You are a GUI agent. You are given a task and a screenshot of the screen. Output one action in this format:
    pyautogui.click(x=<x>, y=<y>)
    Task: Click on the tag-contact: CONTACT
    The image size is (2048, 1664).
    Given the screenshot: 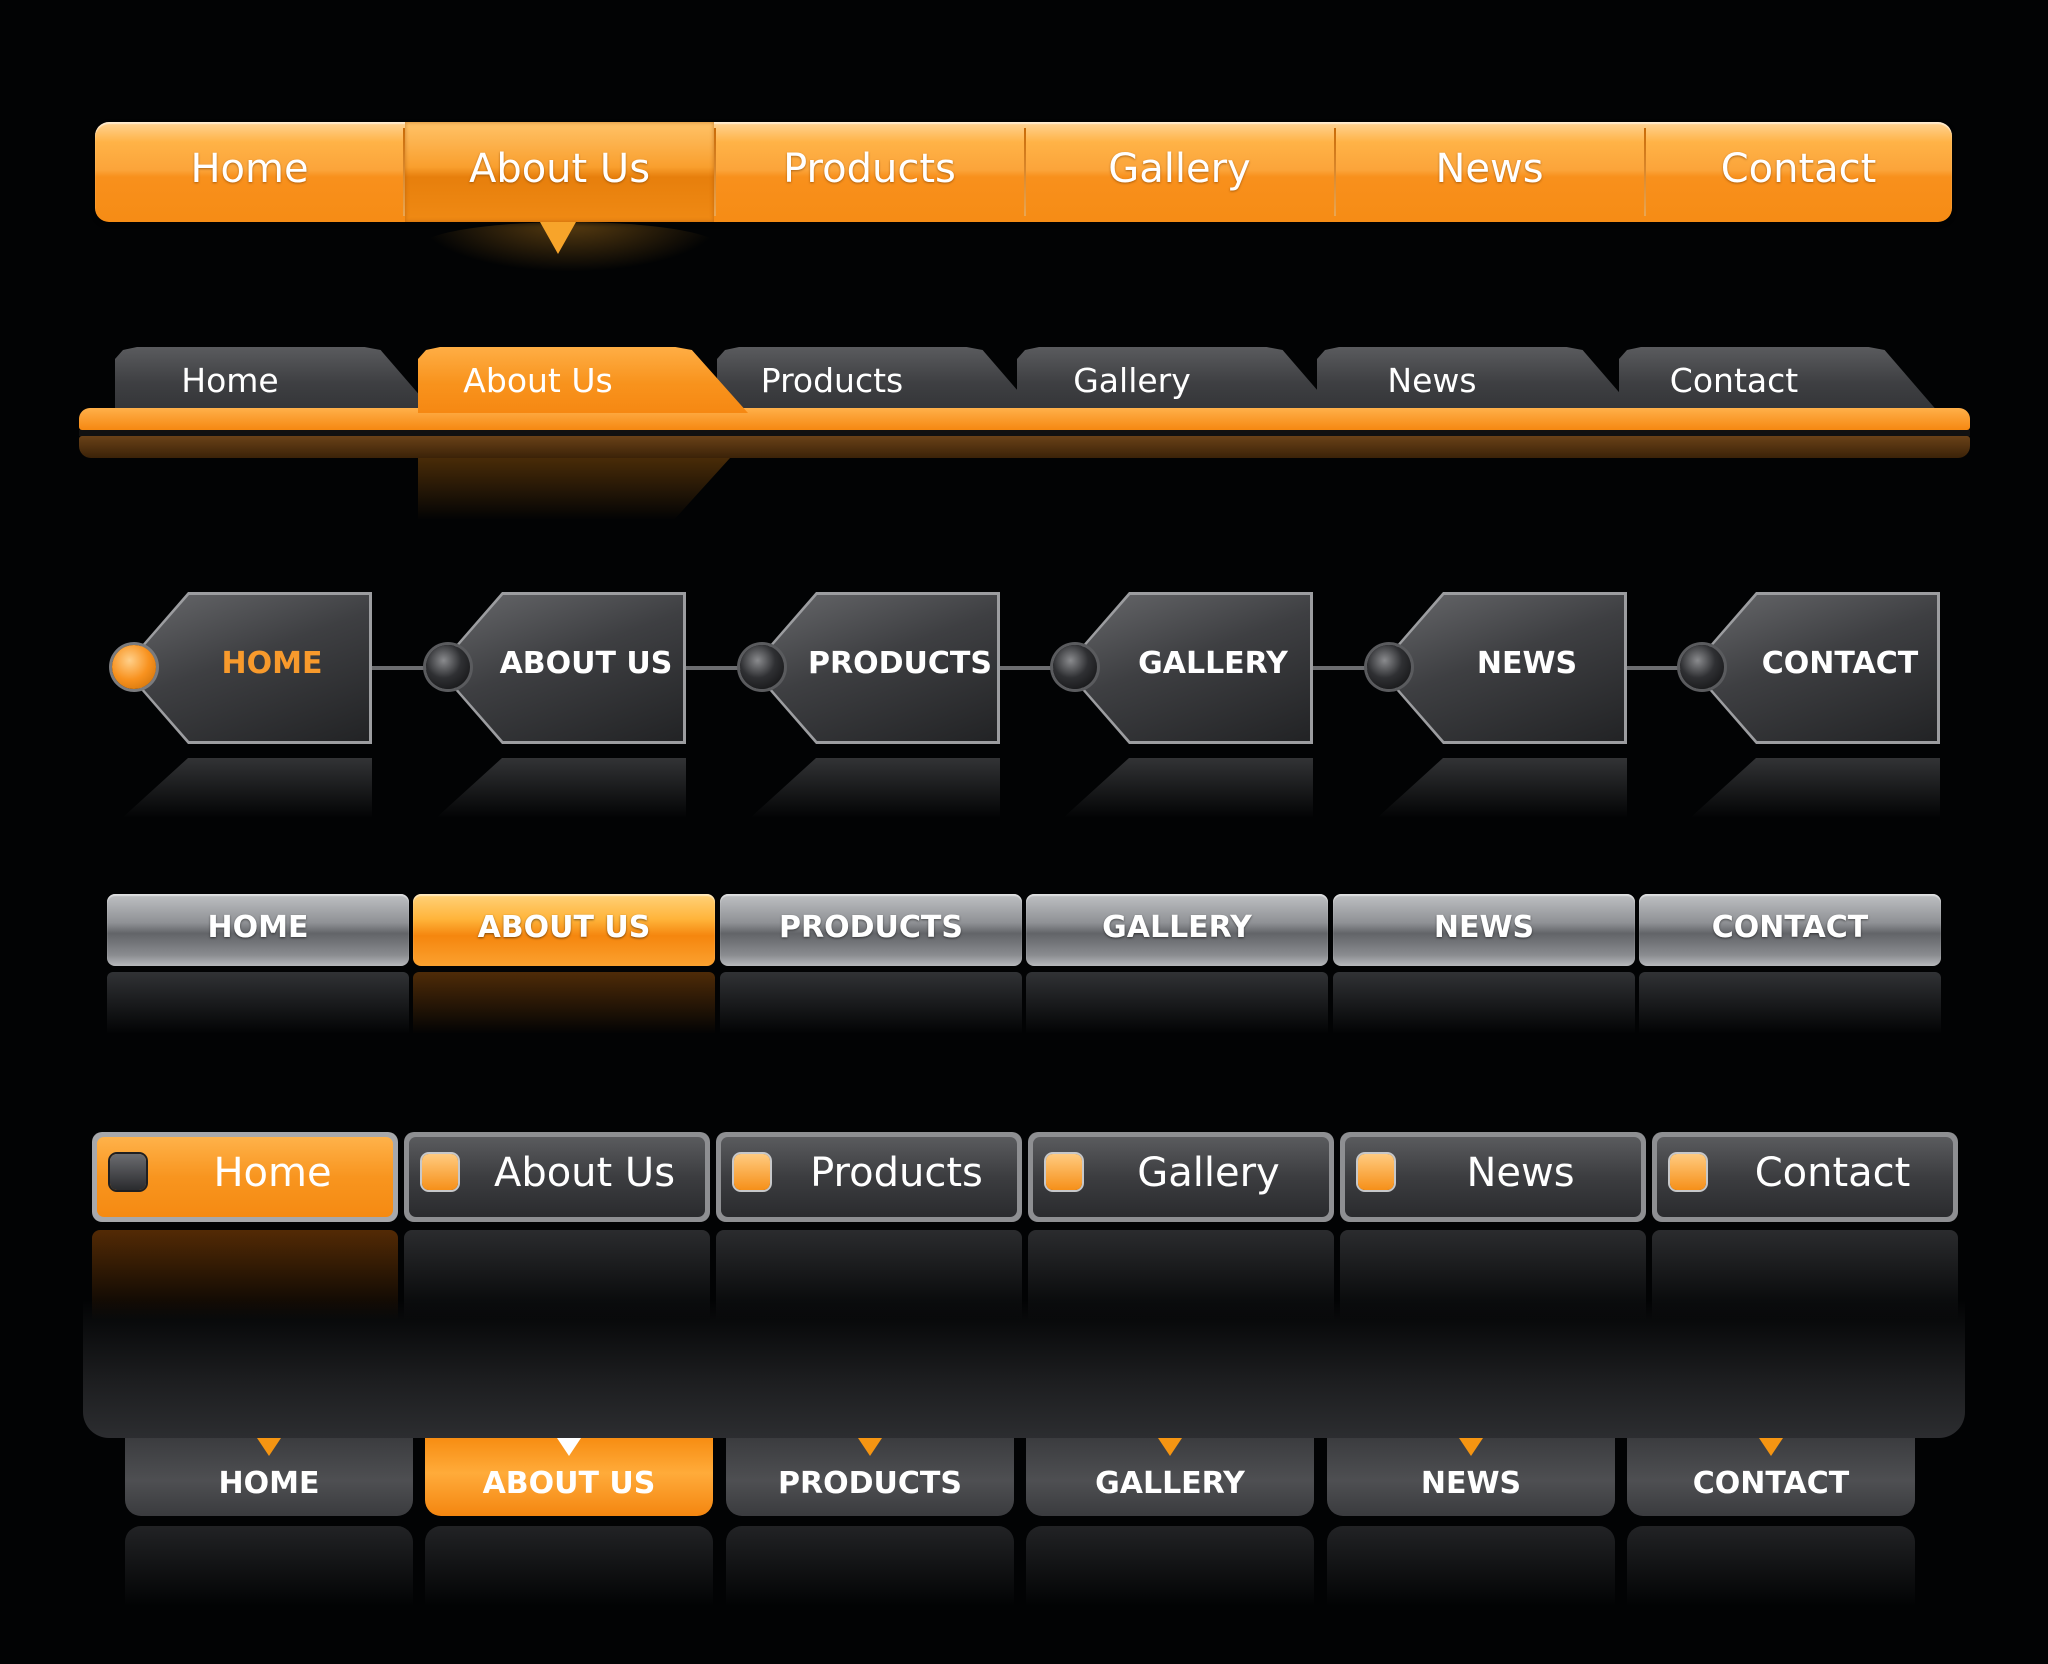 What is the action you would take?
    pyautogui.click(x=1815, y=668)
    